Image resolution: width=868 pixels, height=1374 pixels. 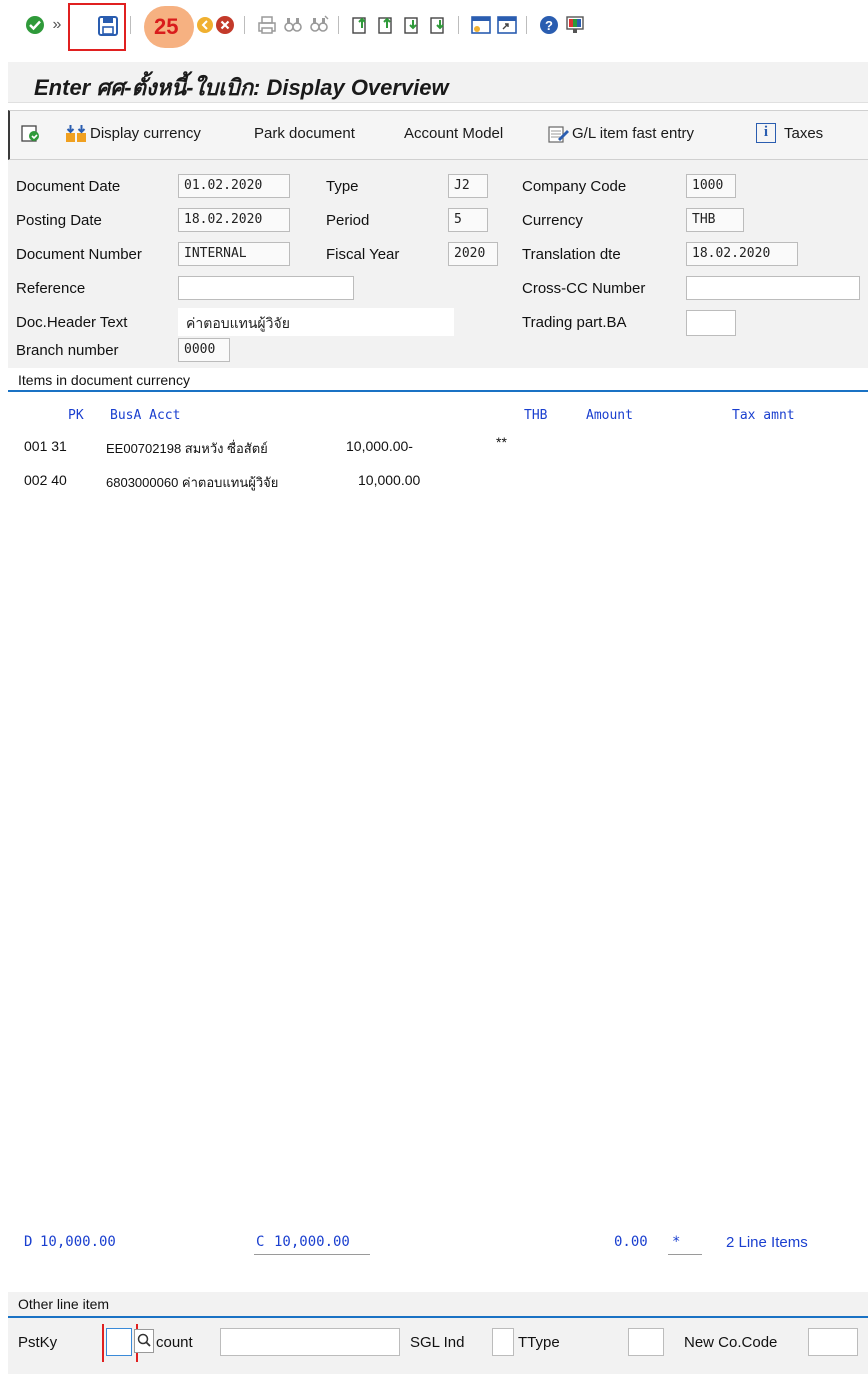 What do you see at coordinates (319, 25) in the screenshot?
I see `find-next-icon` at bounding box center [319, 25].